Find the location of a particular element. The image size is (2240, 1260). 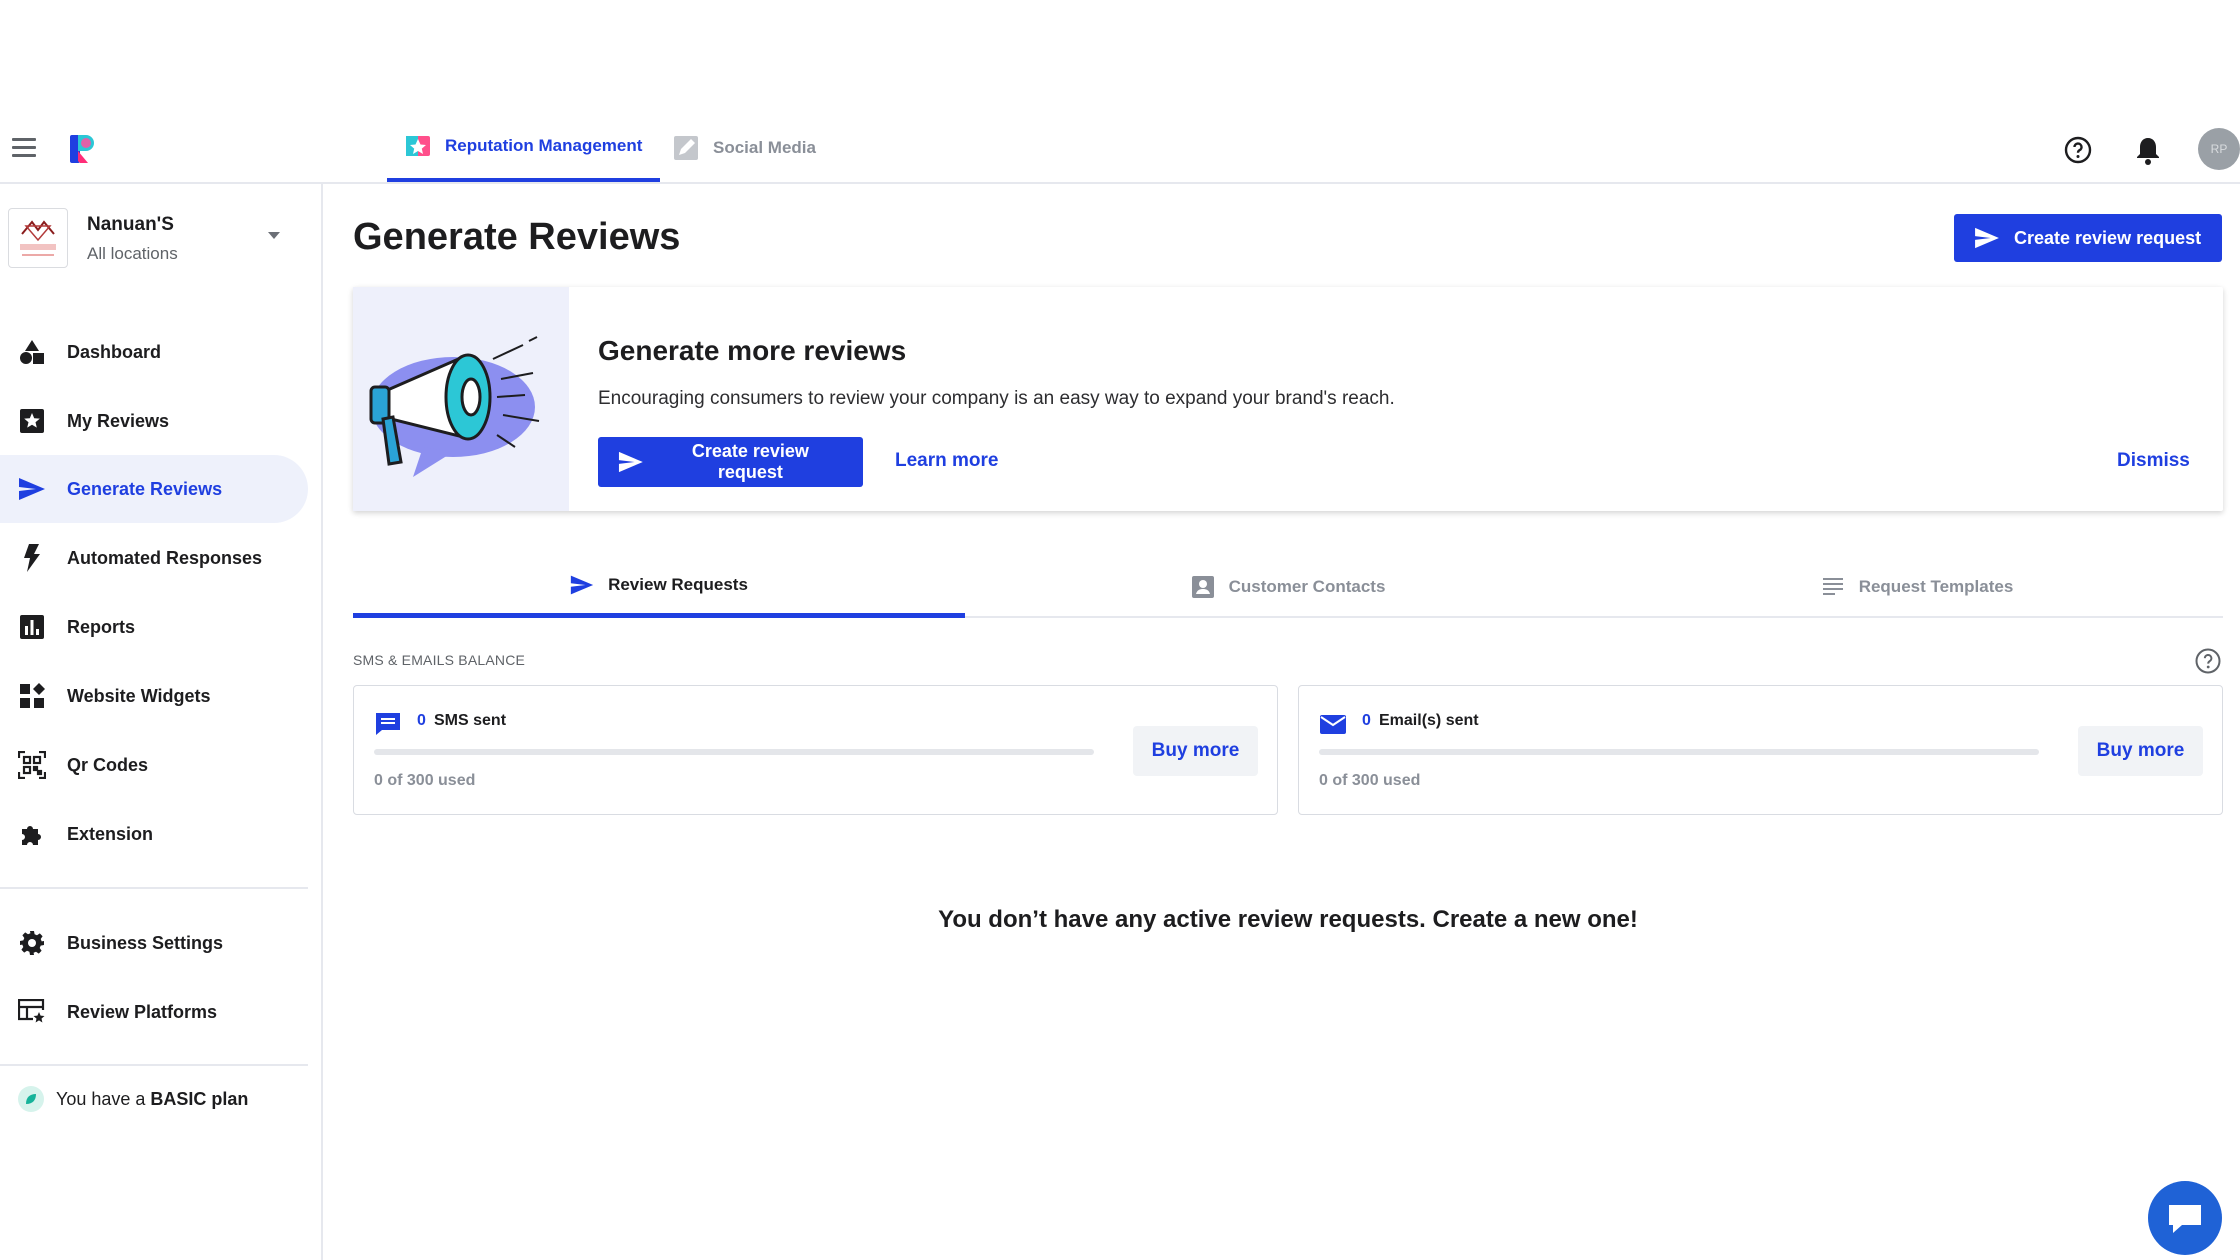

sidebar-item-extension: Extension is located at coordinates (154, 834).